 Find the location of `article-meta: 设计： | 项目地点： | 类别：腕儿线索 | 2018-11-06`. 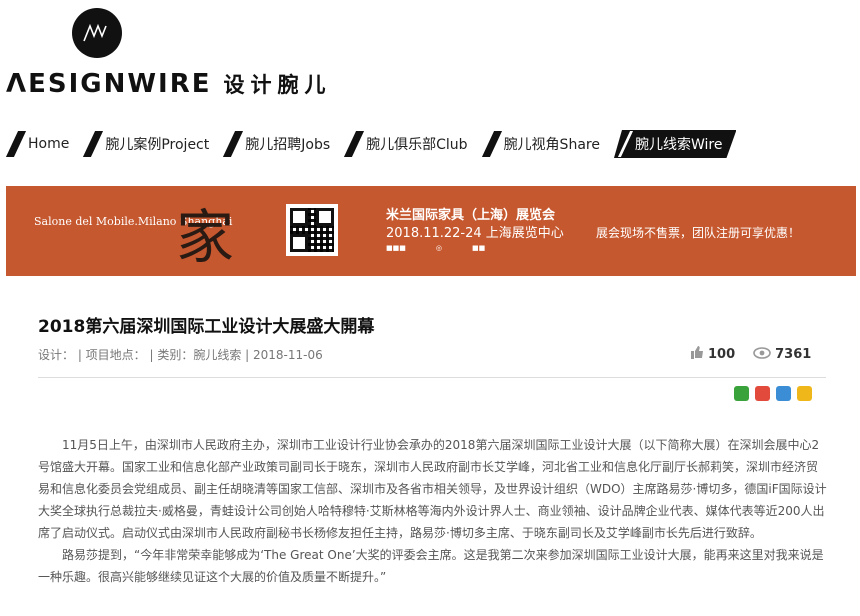

article-meta: 设计： | 项目地点： | 类别：腕儿线索 | 2018-11-06 is located at coordinates (180, 355).